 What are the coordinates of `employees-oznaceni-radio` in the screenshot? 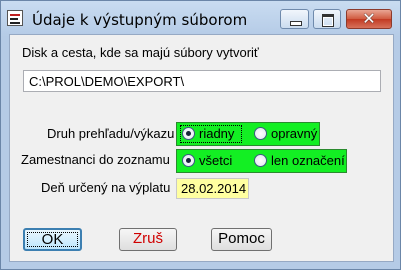 It's located at (260, 160).